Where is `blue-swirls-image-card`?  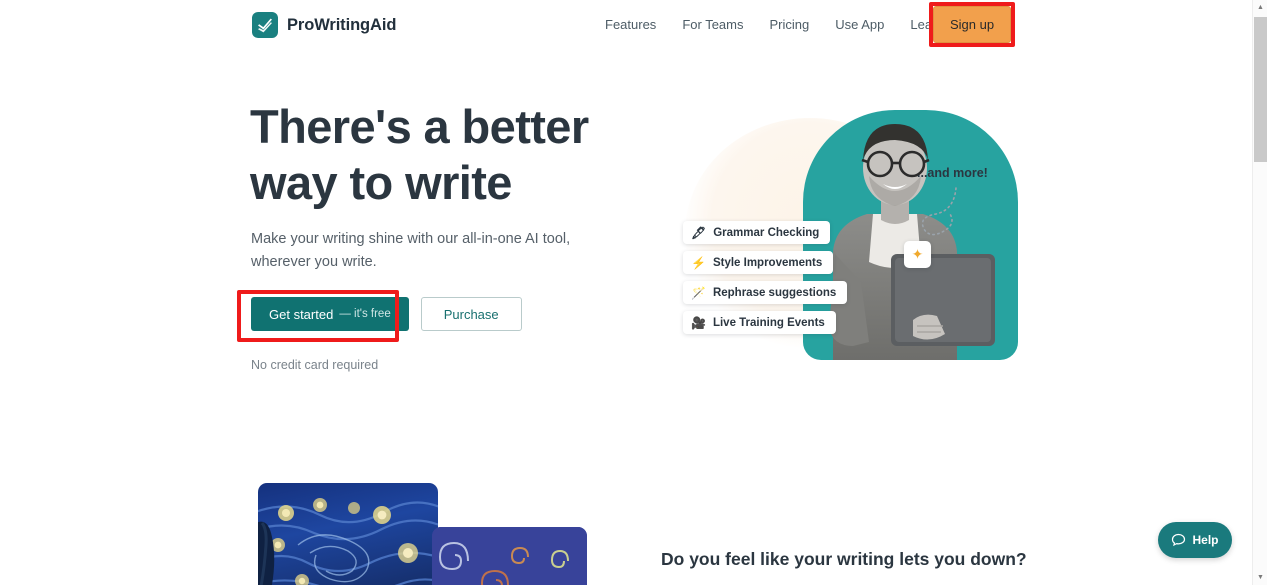 blue-swirls-image-card is located at coordinates (509, 556).